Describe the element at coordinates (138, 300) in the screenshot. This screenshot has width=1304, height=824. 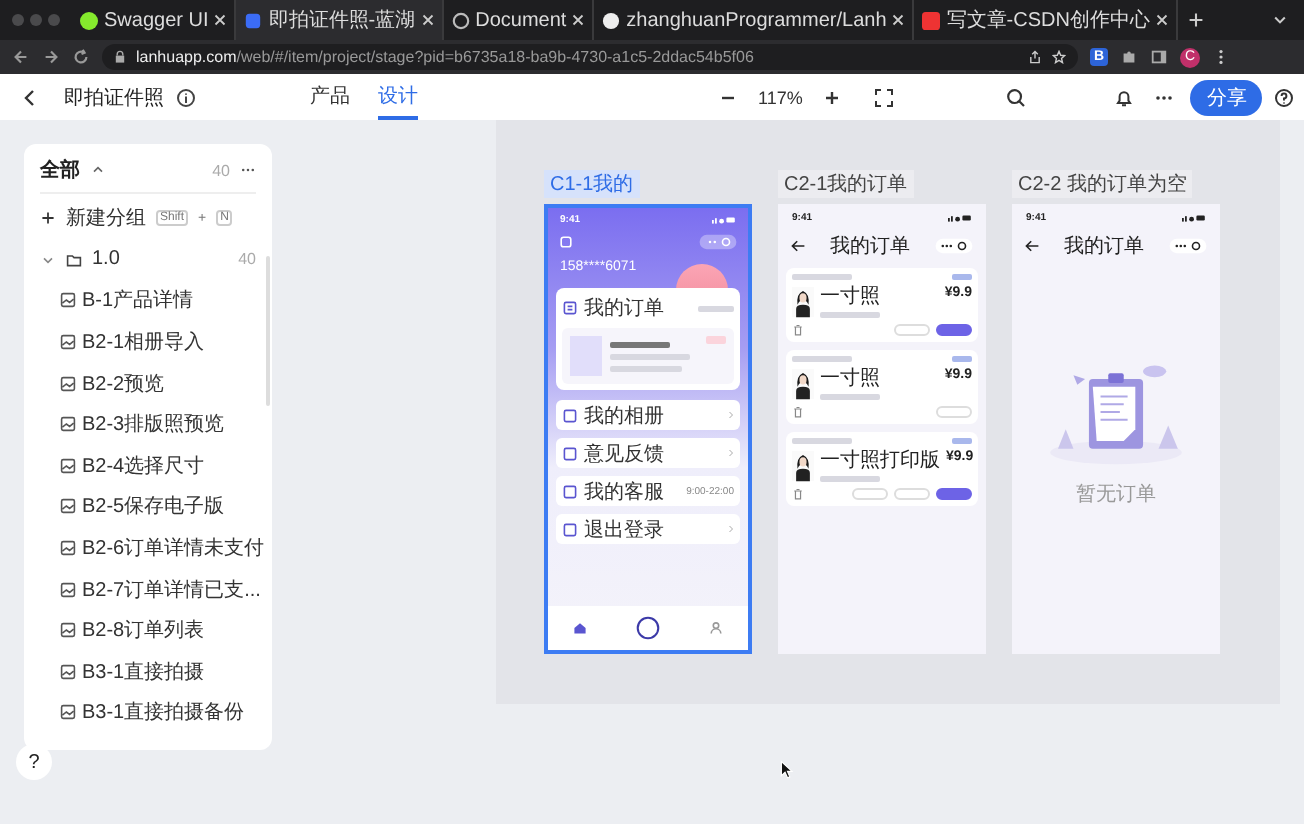
I see `page-list-item: B-1产品详情` at that location.